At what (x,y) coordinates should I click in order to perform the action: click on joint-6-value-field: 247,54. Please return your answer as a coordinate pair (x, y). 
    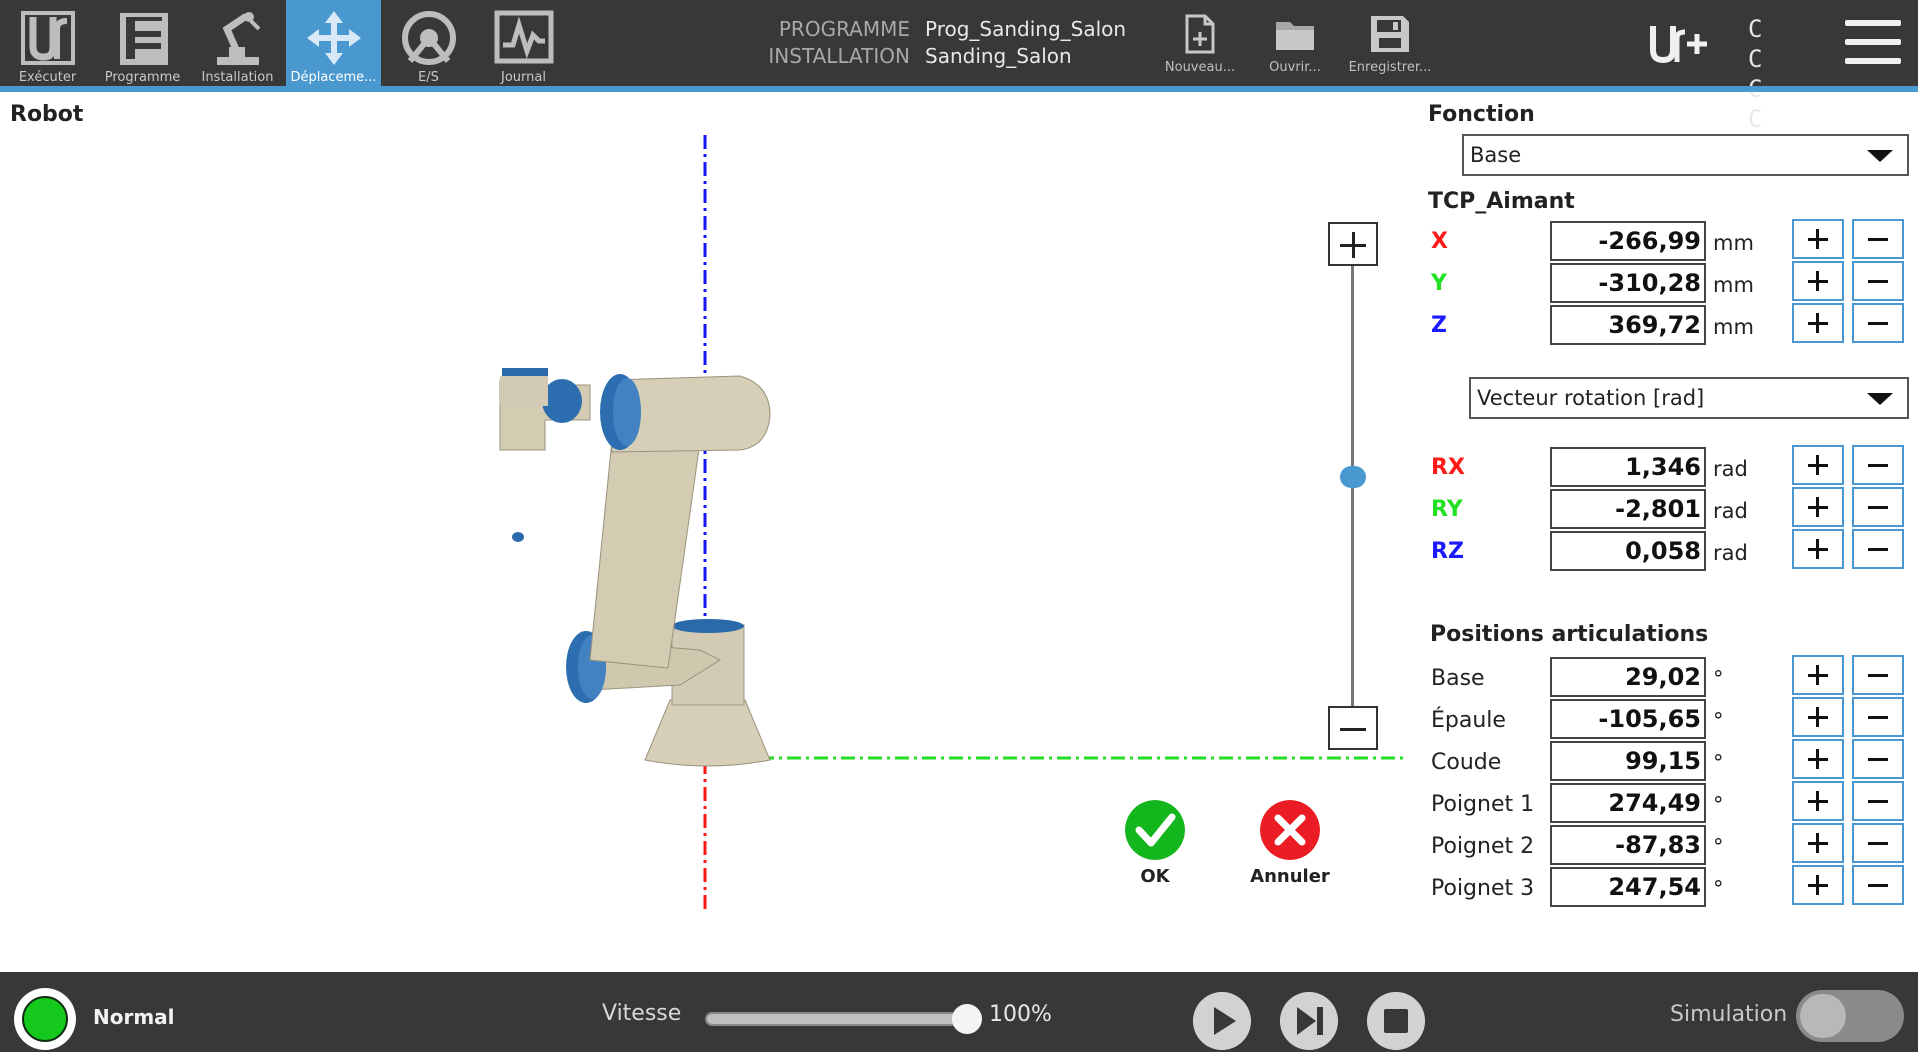
    Looking at the image, I should click on (1628, 887).